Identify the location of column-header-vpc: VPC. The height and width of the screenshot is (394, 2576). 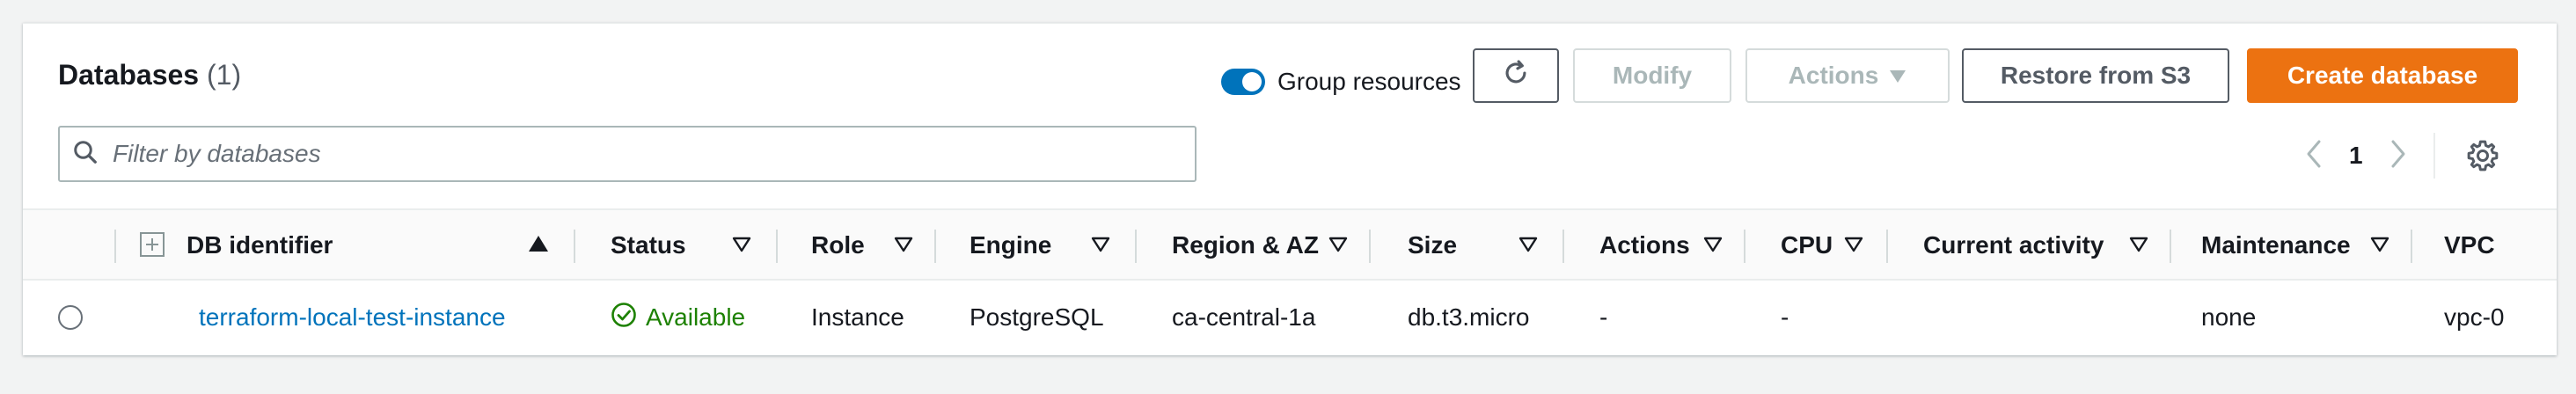
(2469, 245).